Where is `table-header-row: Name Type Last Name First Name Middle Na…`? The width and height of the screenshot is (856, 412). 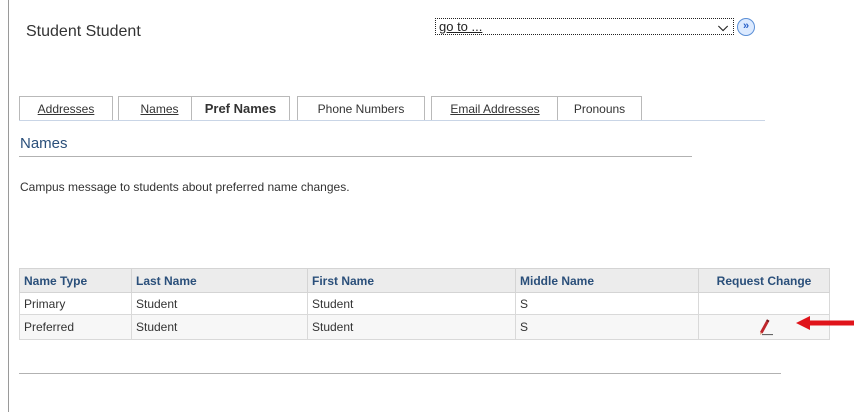
table-header-row: Name Type Last Name First Name Middle Na… is located at coordinates (424, 280).